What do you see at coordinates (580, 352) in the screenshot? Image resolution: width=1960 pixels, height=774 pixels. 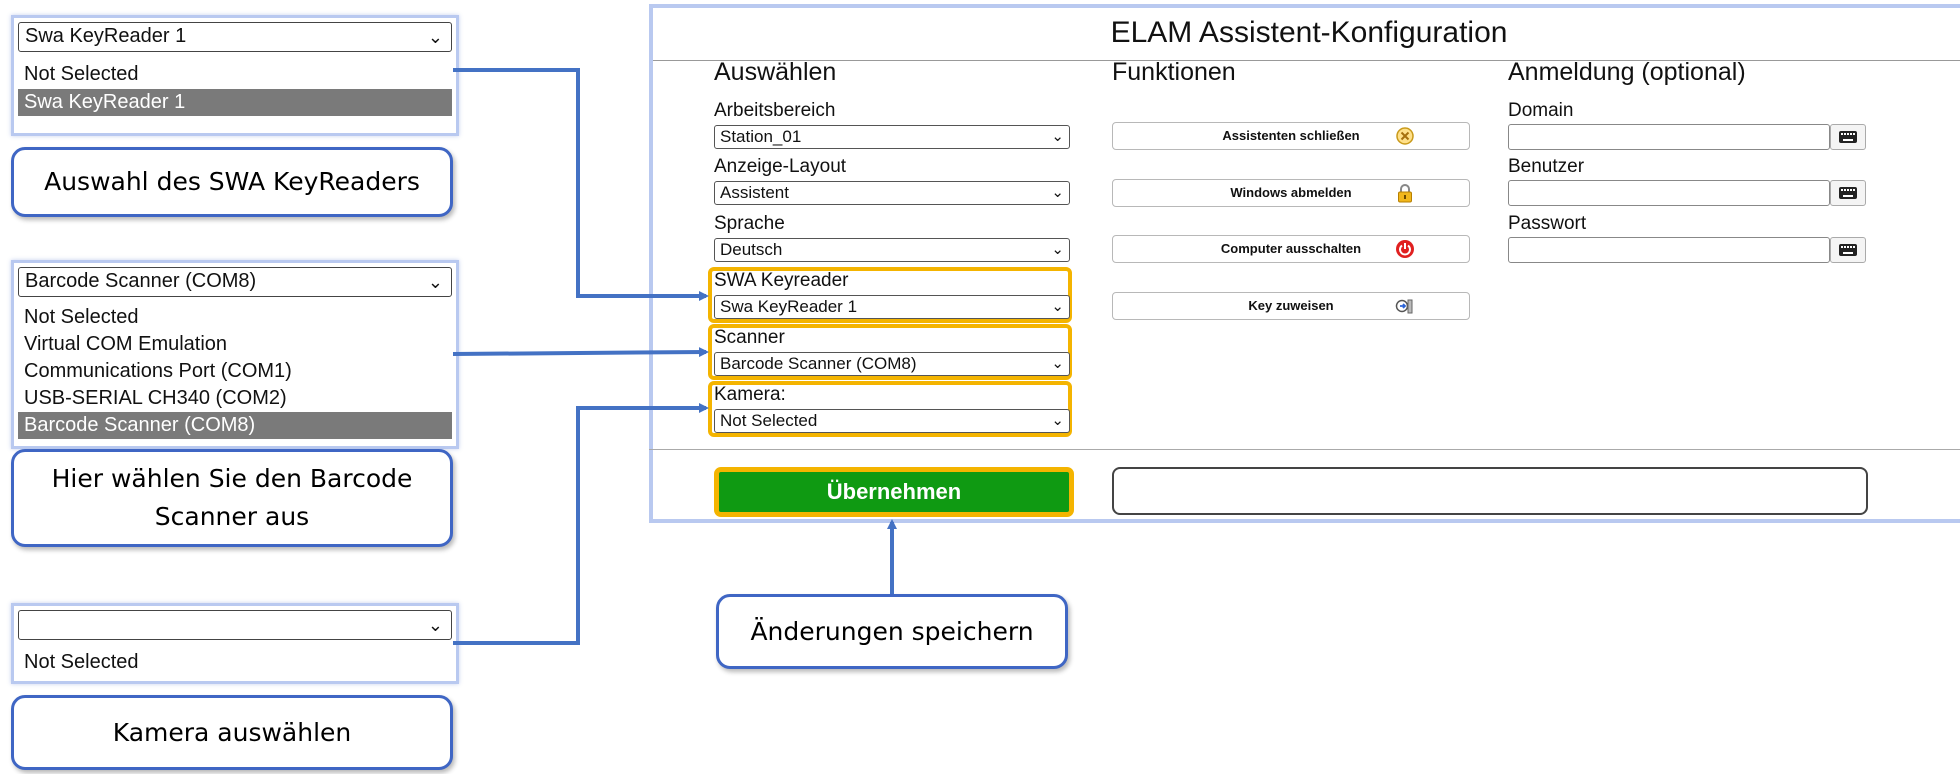 I see `scanner-connector-arrow` at bounding box center [580, 352].